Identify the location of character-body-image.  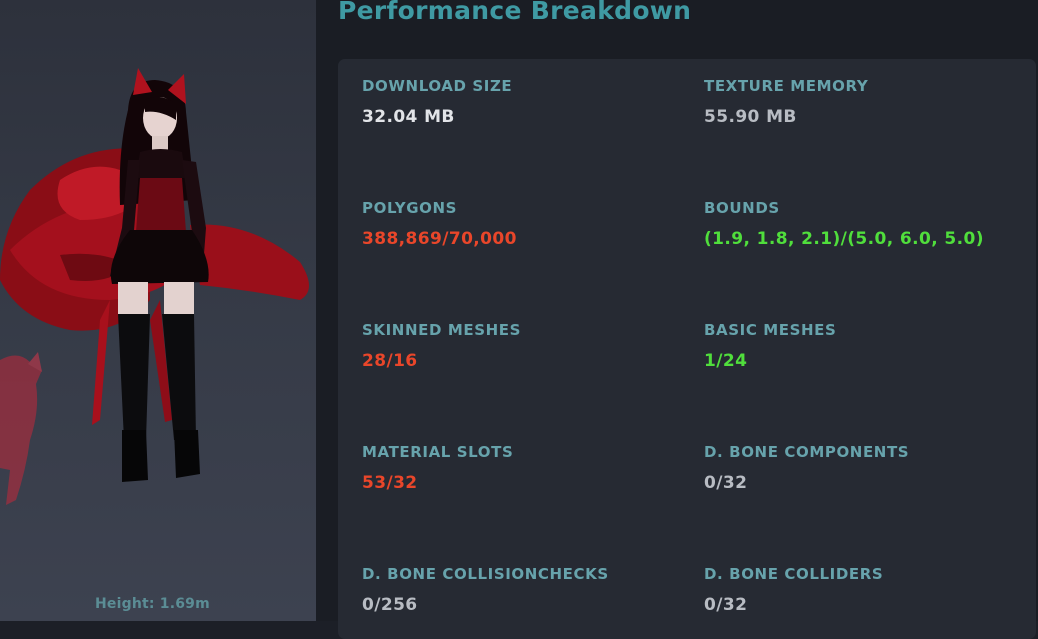
(159, 275).